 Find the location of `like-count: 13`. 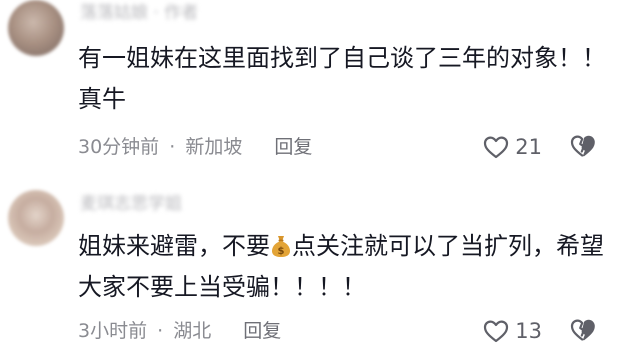

like-count: 13 is located at coordinates (528, 331).